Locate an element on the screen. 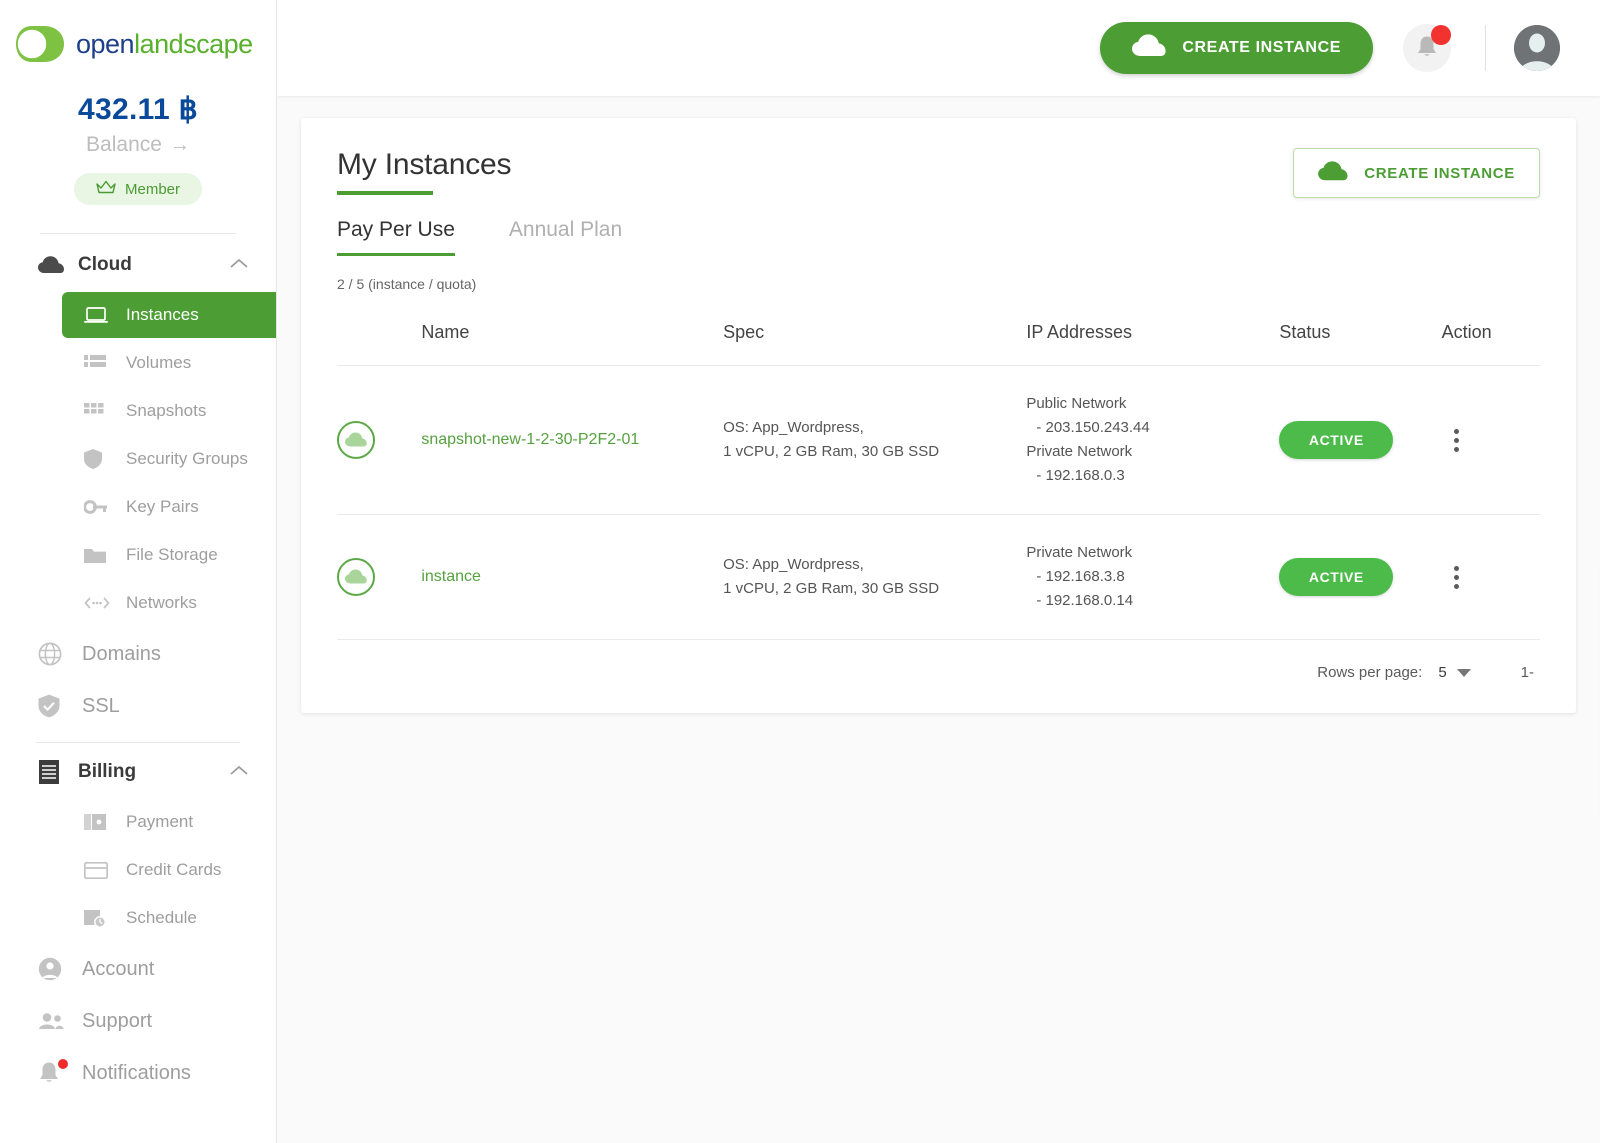 Image resolution: width=1600 pixels, height=1143 pixels. sidebar-item-volumes-label: Volumes is located at coordinates (159, 362).